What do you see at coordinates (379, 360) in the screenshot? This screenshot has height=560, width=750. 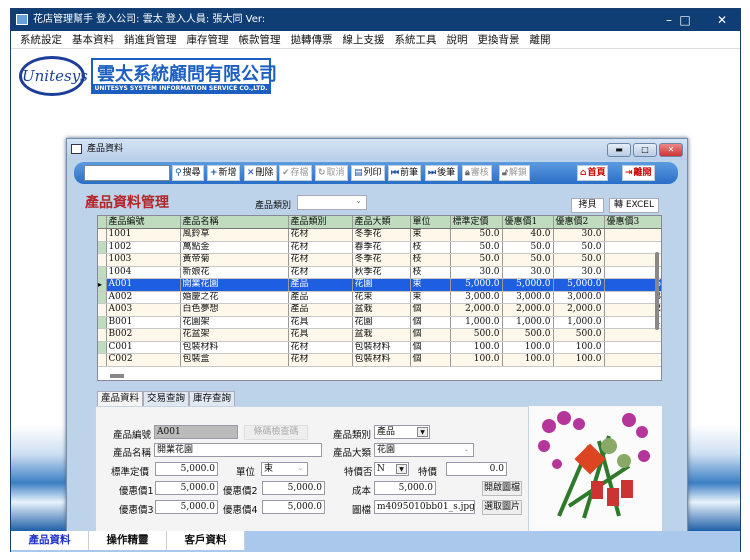 I see `table-row: C002包裝盒花材包裝材料個100.0100.0100.010` at bounding box center [379, 360].